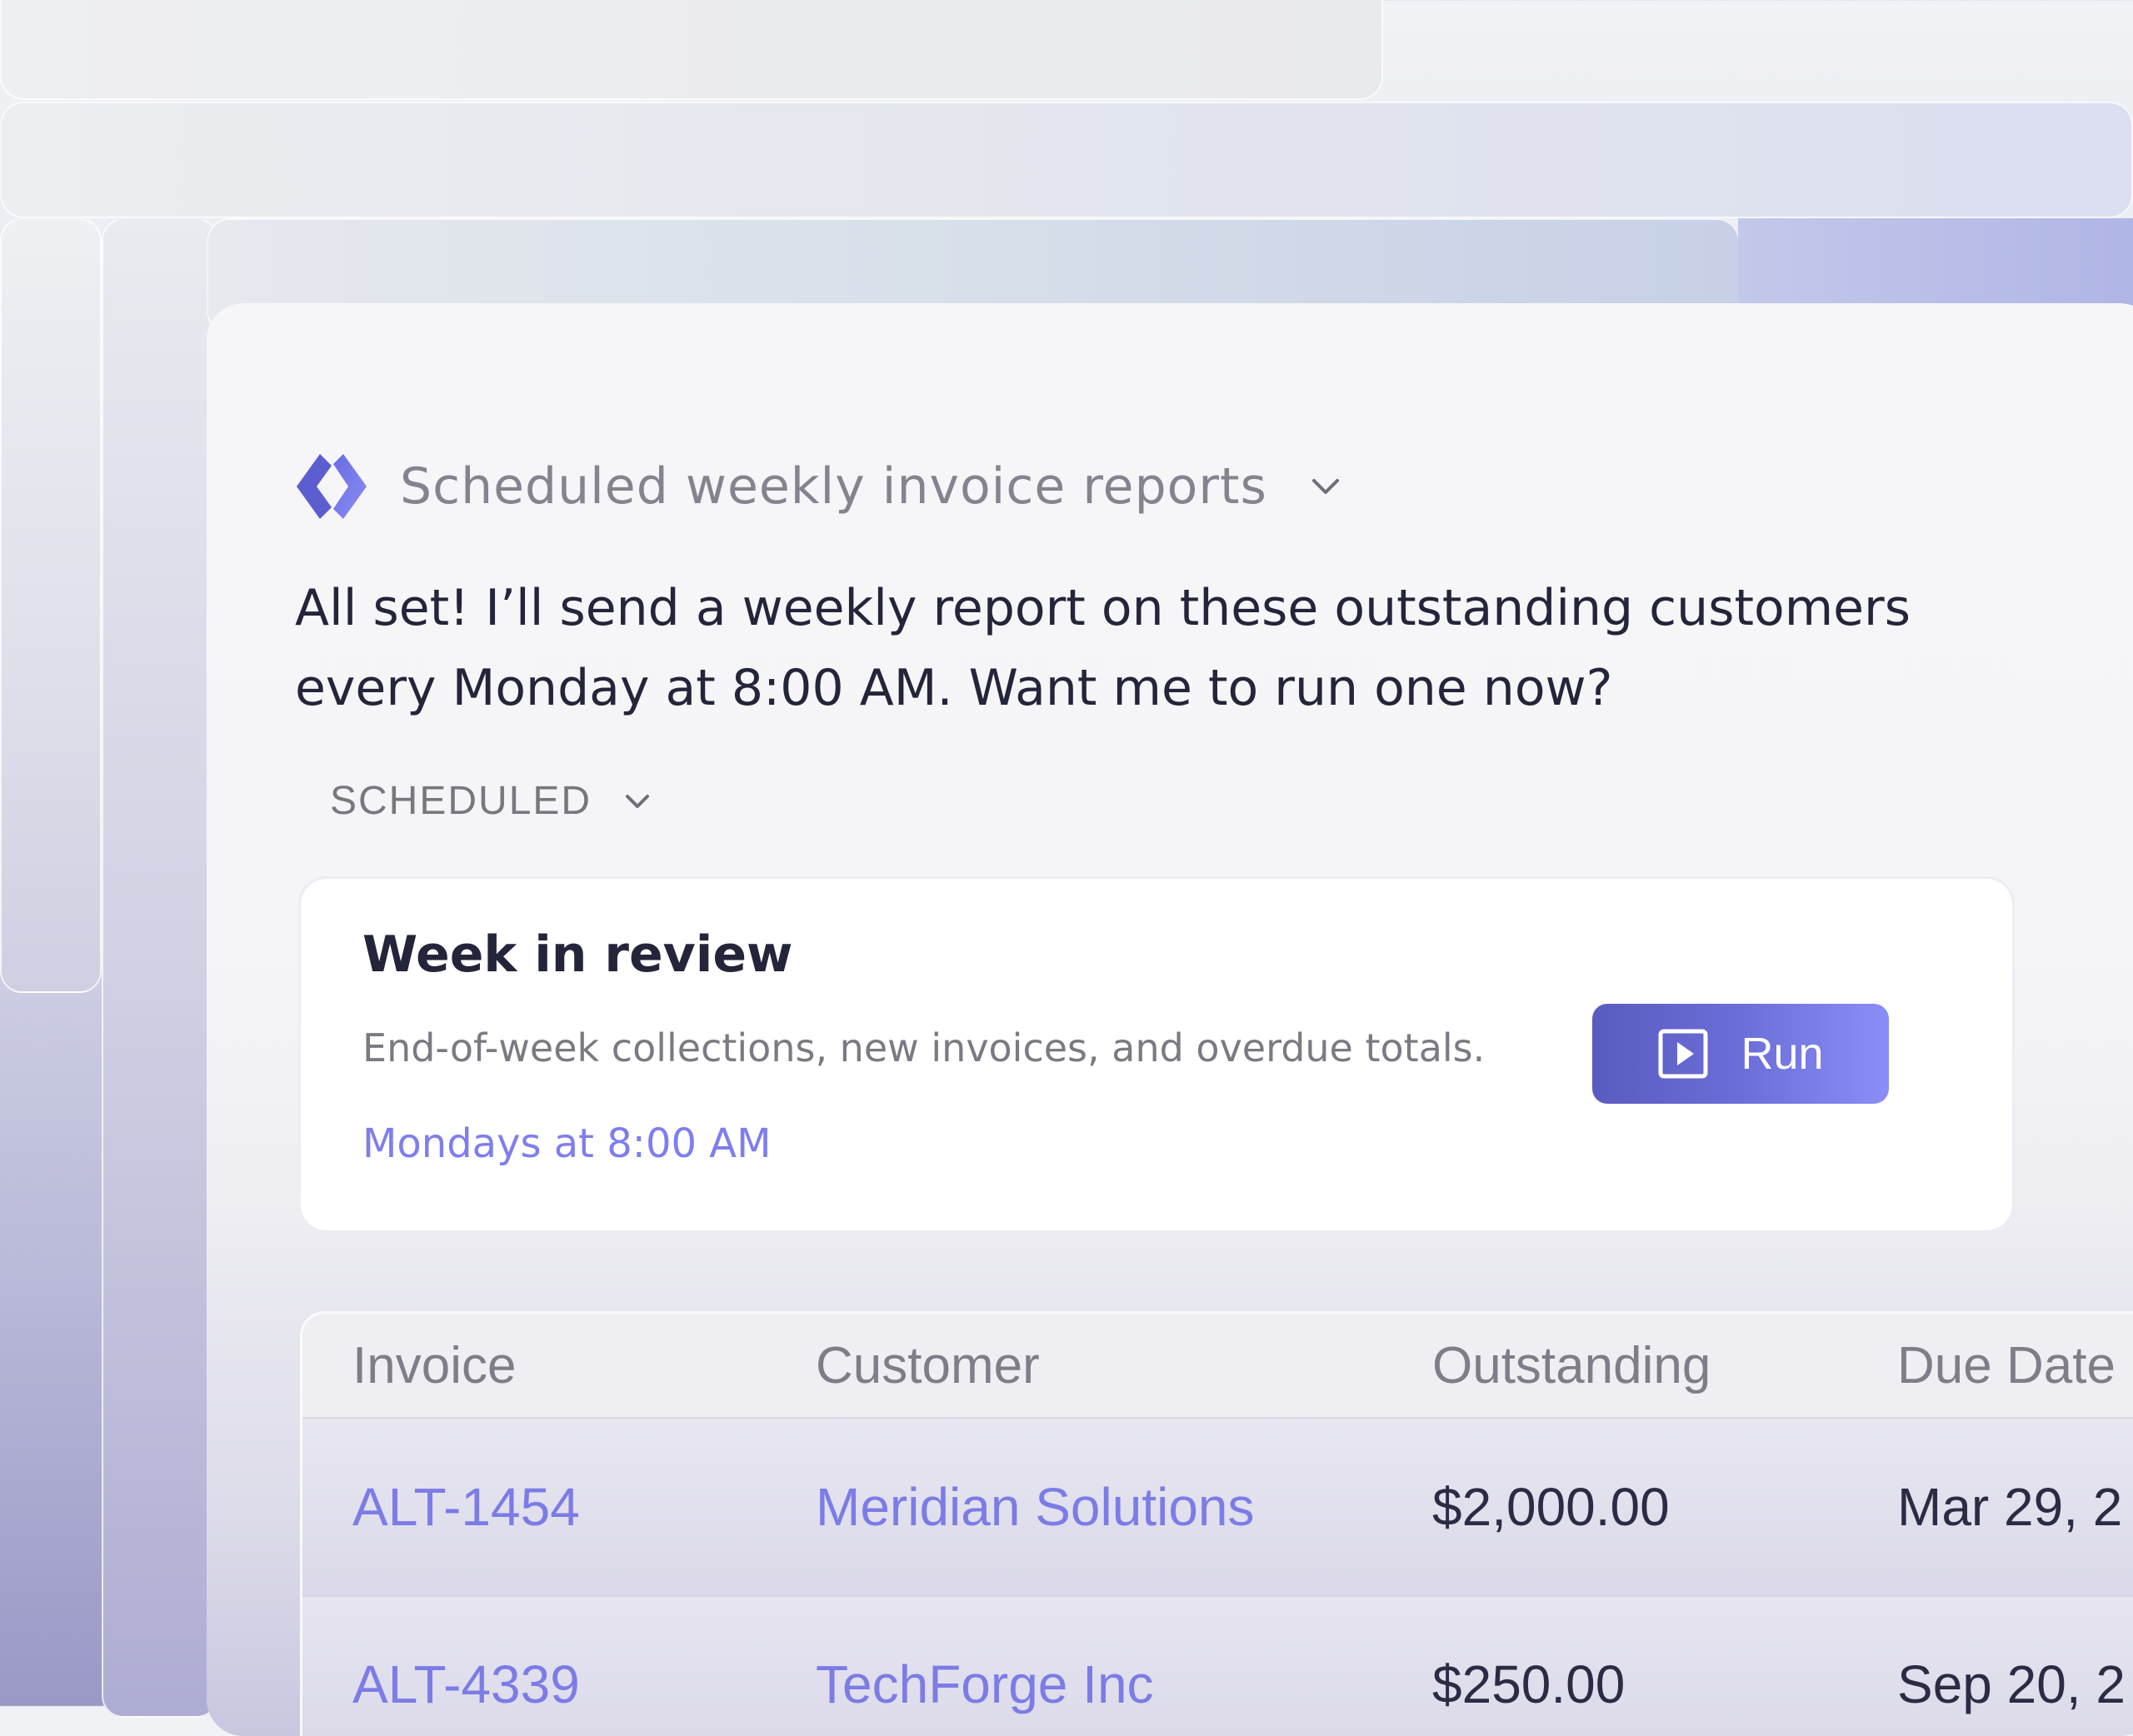 The width and height of the screenshot is (2133, 1736). Describe the element at coordinates (461, 801) in the screenshot. I see `section-label: SCHEDULED` at that location.